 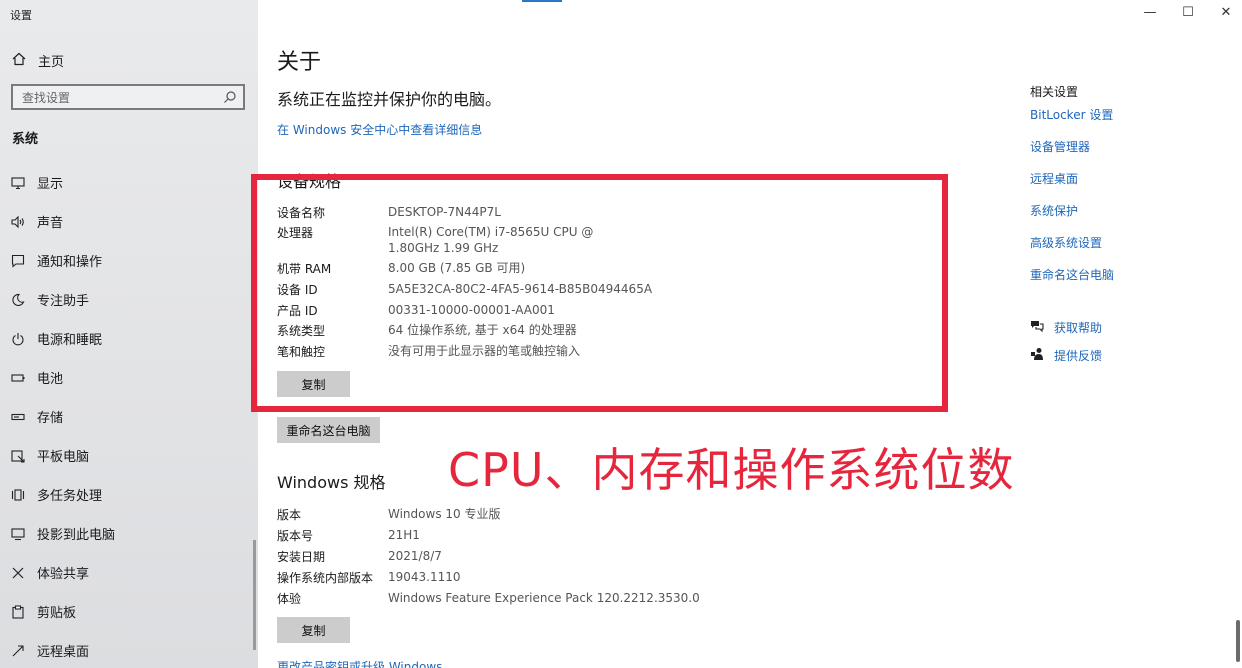 I want to click on get-help-item: 获取帮助, so click(x=1066, y=327).